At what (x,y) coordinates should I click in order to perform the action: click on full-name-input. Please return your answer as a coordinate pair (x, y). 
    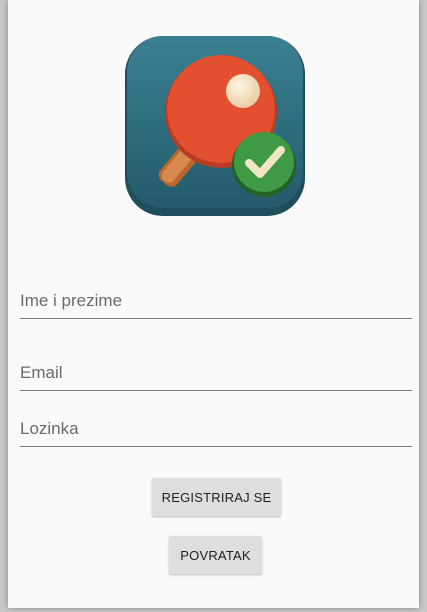
    Looking at the image, I should click on (216, 301).